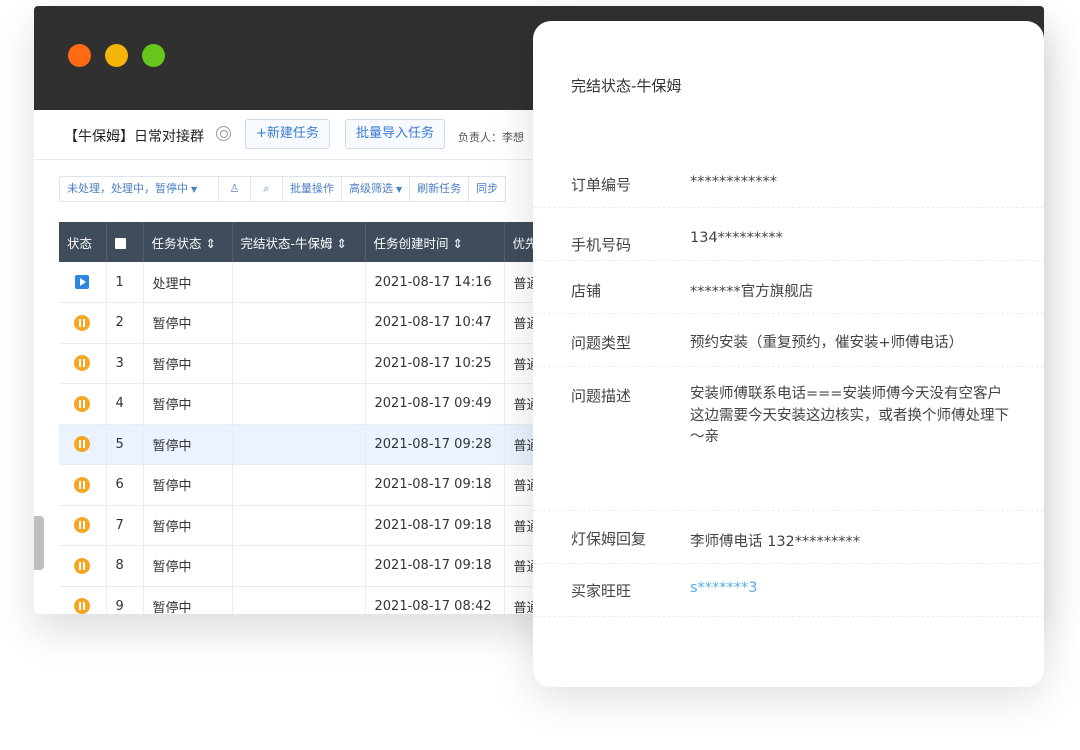 Image resolution: width=1080 pixels, height=750 pixels. I want to click on table-row: 1 处理中 2021-08-17 14:16 普通, so click(304, 282).